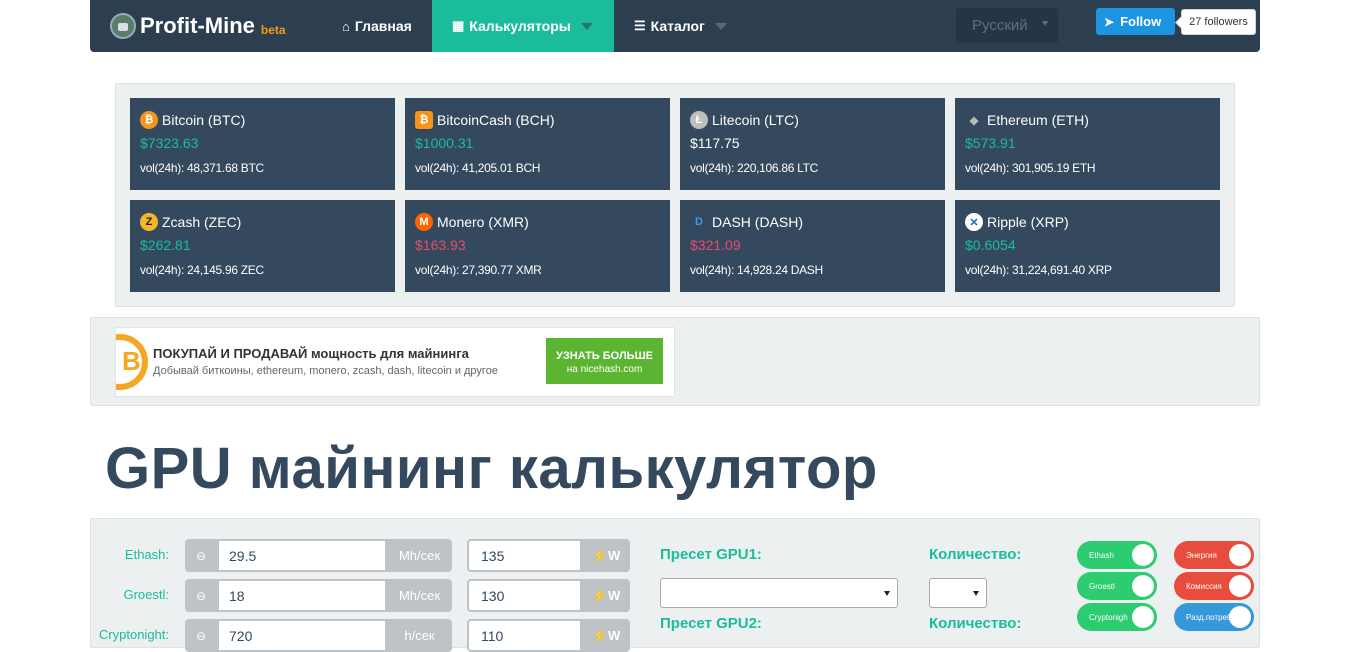 This screenshot has height=652, width=1348. Describe the element at coordinates (524, 595) in the screenshot. I see `groestl-power-input: 130` at that location.